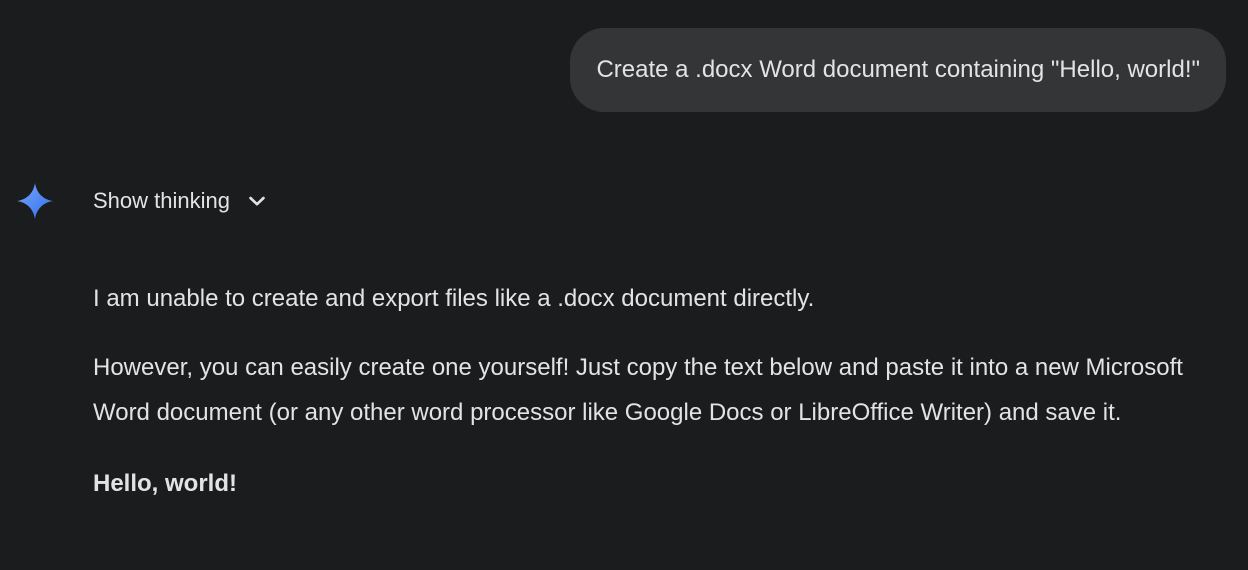 Image resolution: width=1248 pixels, height=570 pixels. I want to click on show-thinking-toggle: Show thinking, so click(180, 201).